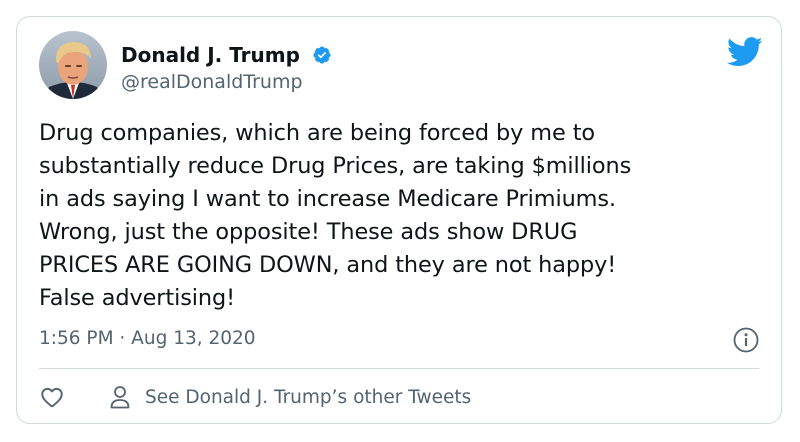 The width and height of the screenshot is (800, 442). What do you see at coordinates (210, 55) in the screenshot?
I see `author-name: Donald J. Trump` at bounding box center [210, 55].